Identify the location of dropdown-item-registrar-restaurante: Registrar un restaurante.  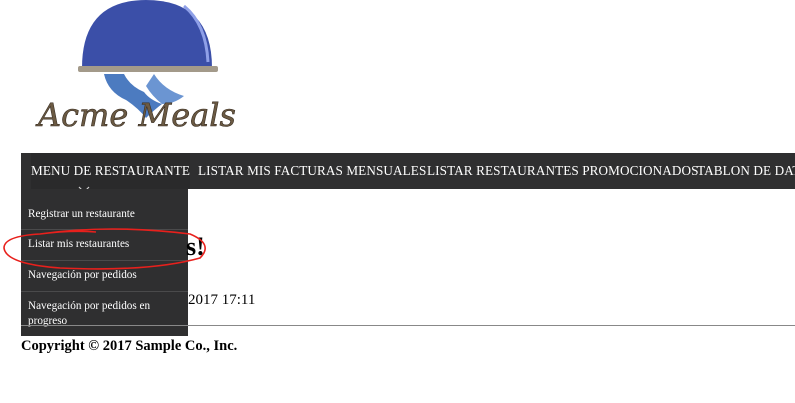
(104, 214).